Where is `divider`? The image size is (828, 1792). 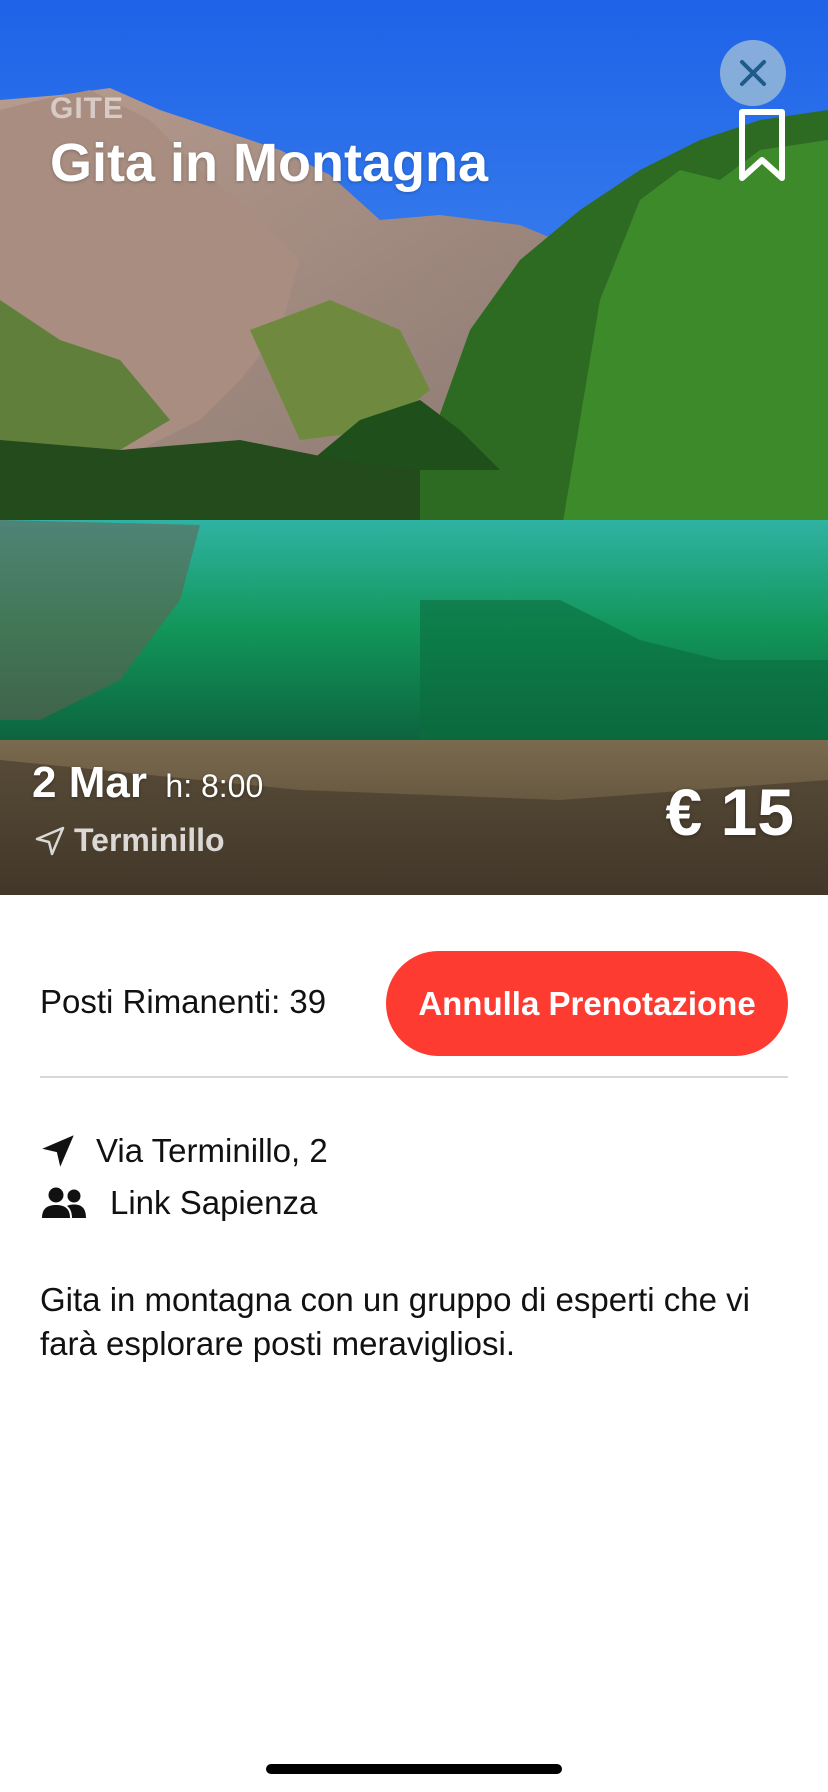 divider is located at coordinates (414, 1077).